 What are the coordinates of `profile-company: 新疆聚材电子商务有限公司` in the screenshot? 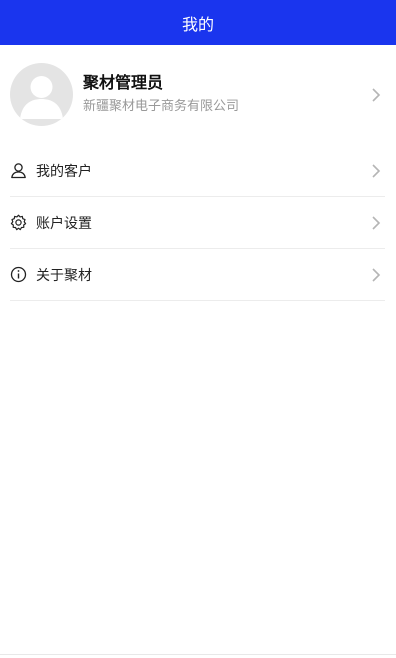 It's located at (161, 106).